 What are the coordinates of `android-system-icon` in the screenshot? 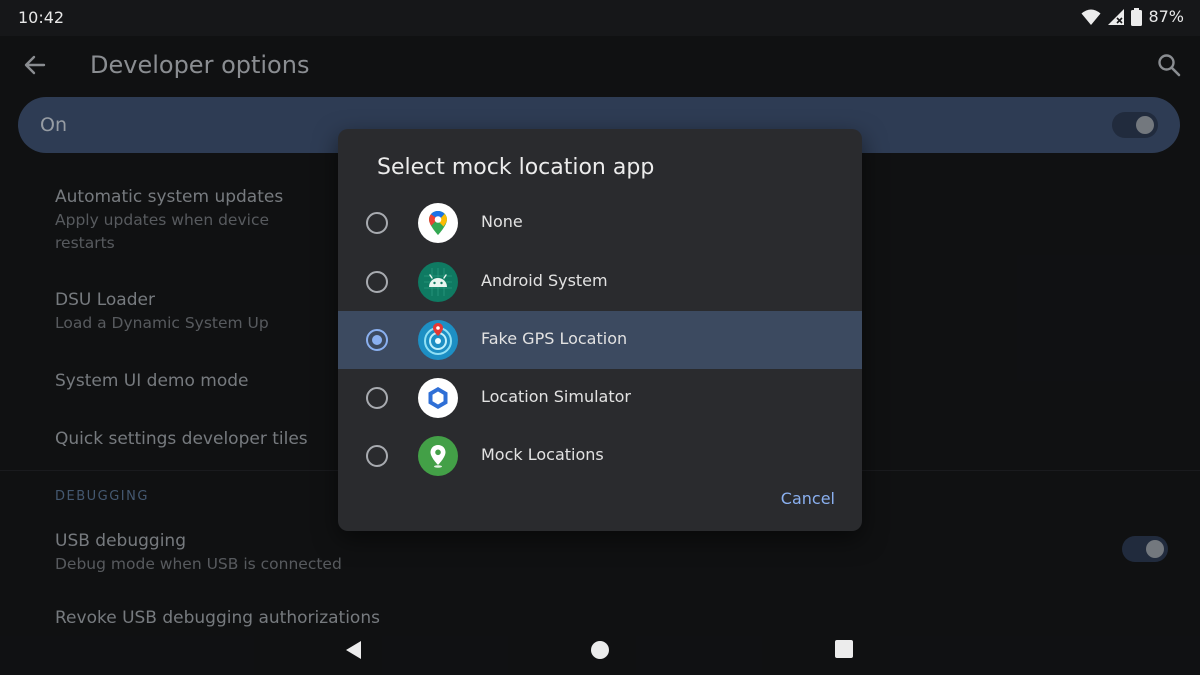 It's located at (438, 282).